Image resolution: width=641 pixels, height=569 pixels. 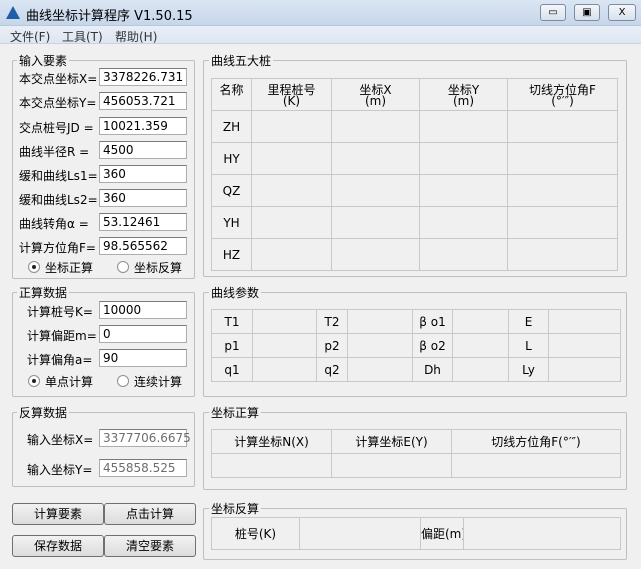 I want to click on forward-field-input: 90, so click(x=143, y=358).